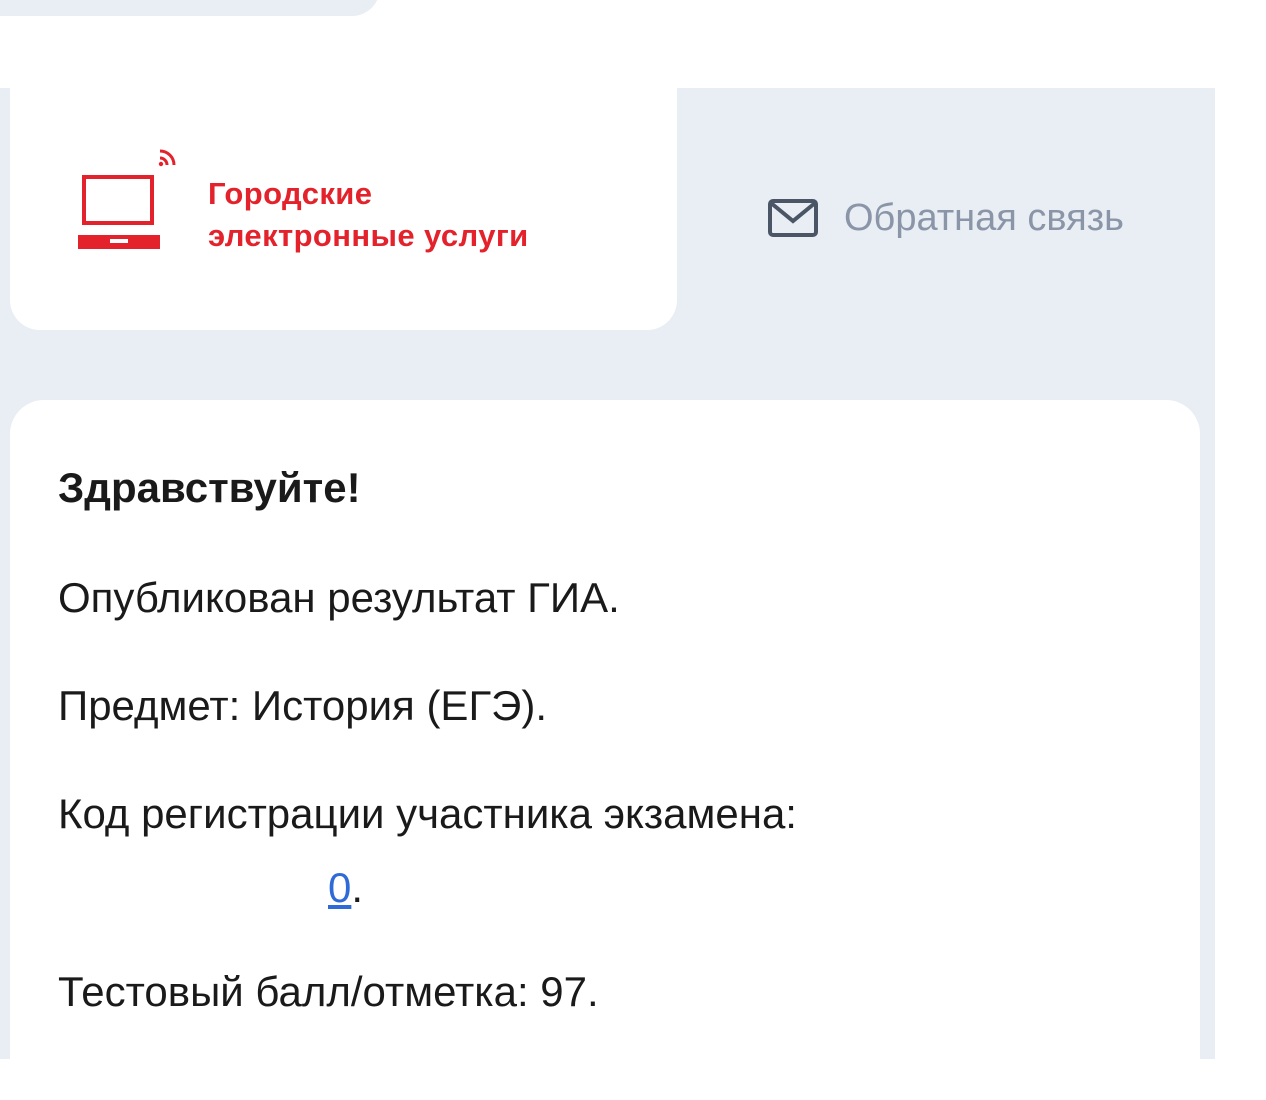 This screenshot has width=1266, height=1100. Describe the element at coordinates (368, 235) in the screenshot. I see `logo-line-2: электронные услуги` at that location.